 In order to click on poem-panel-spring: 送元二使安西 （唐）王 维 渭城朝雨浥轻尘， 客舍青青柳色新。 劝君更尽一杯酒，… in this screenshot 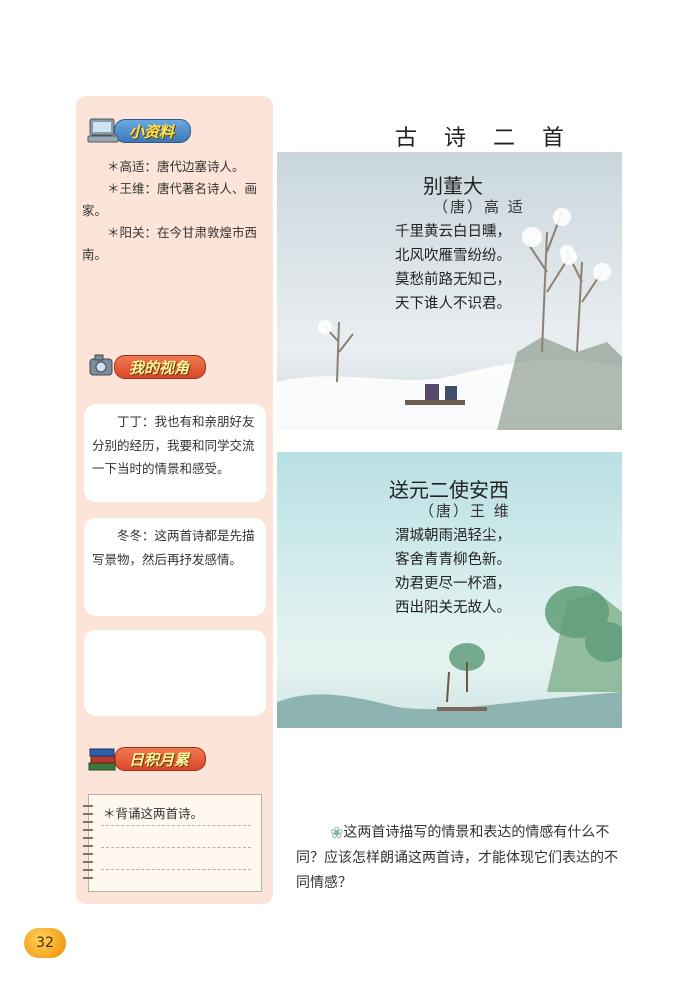, I will do `click(449, 590)`.